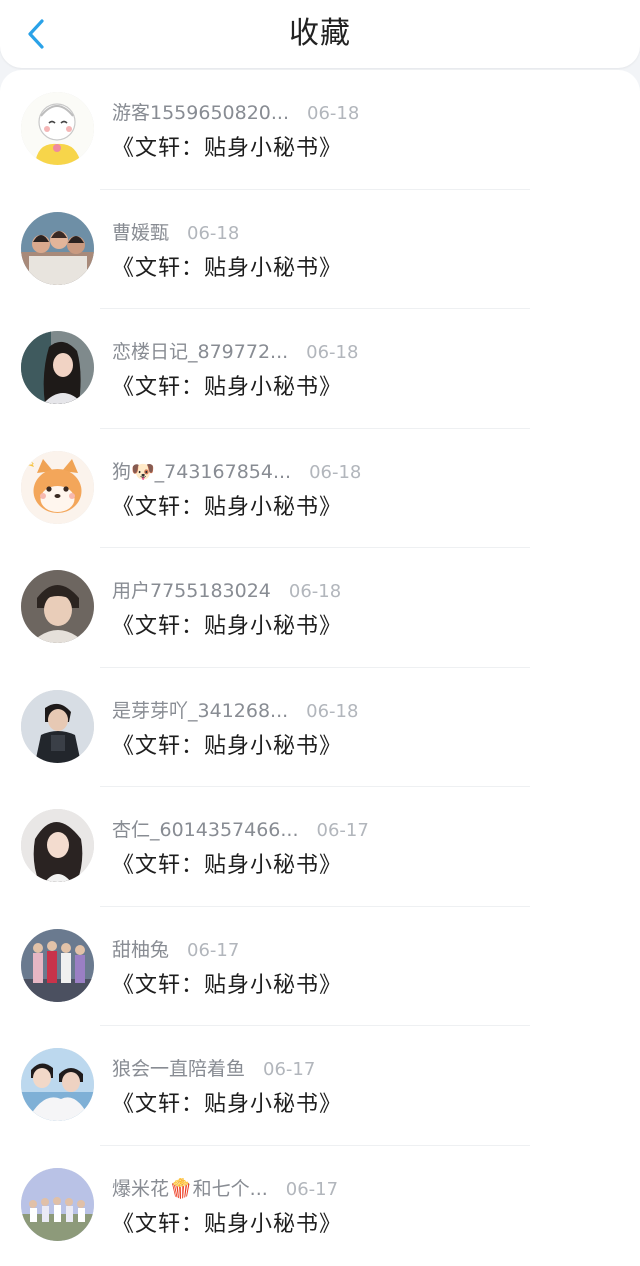 Image resolution: width=640 pixels, height=1266 pixels. I want to click on list-item: 用户7755183024 06-18 《文轩：贴身小秘书》, so click(320, 608).